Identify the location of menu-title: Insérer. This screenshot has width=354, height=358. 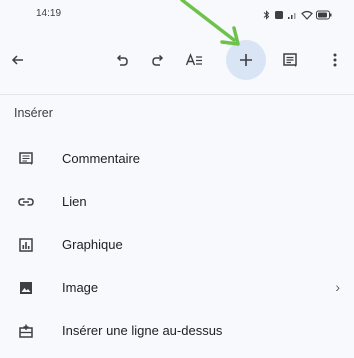
(33, 113).